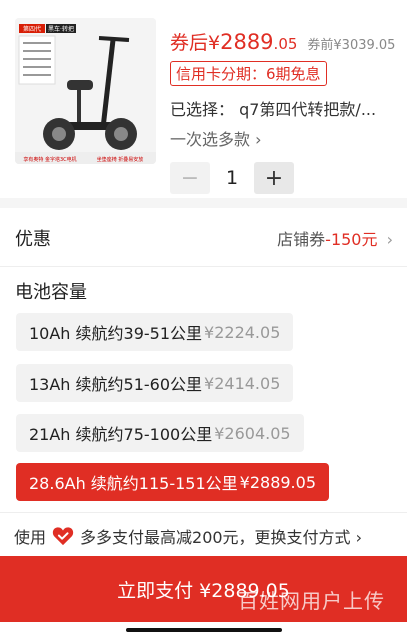 This screenshot has width=407, height=640. I want to click on discount-label: 优惠, so click(33, 239).